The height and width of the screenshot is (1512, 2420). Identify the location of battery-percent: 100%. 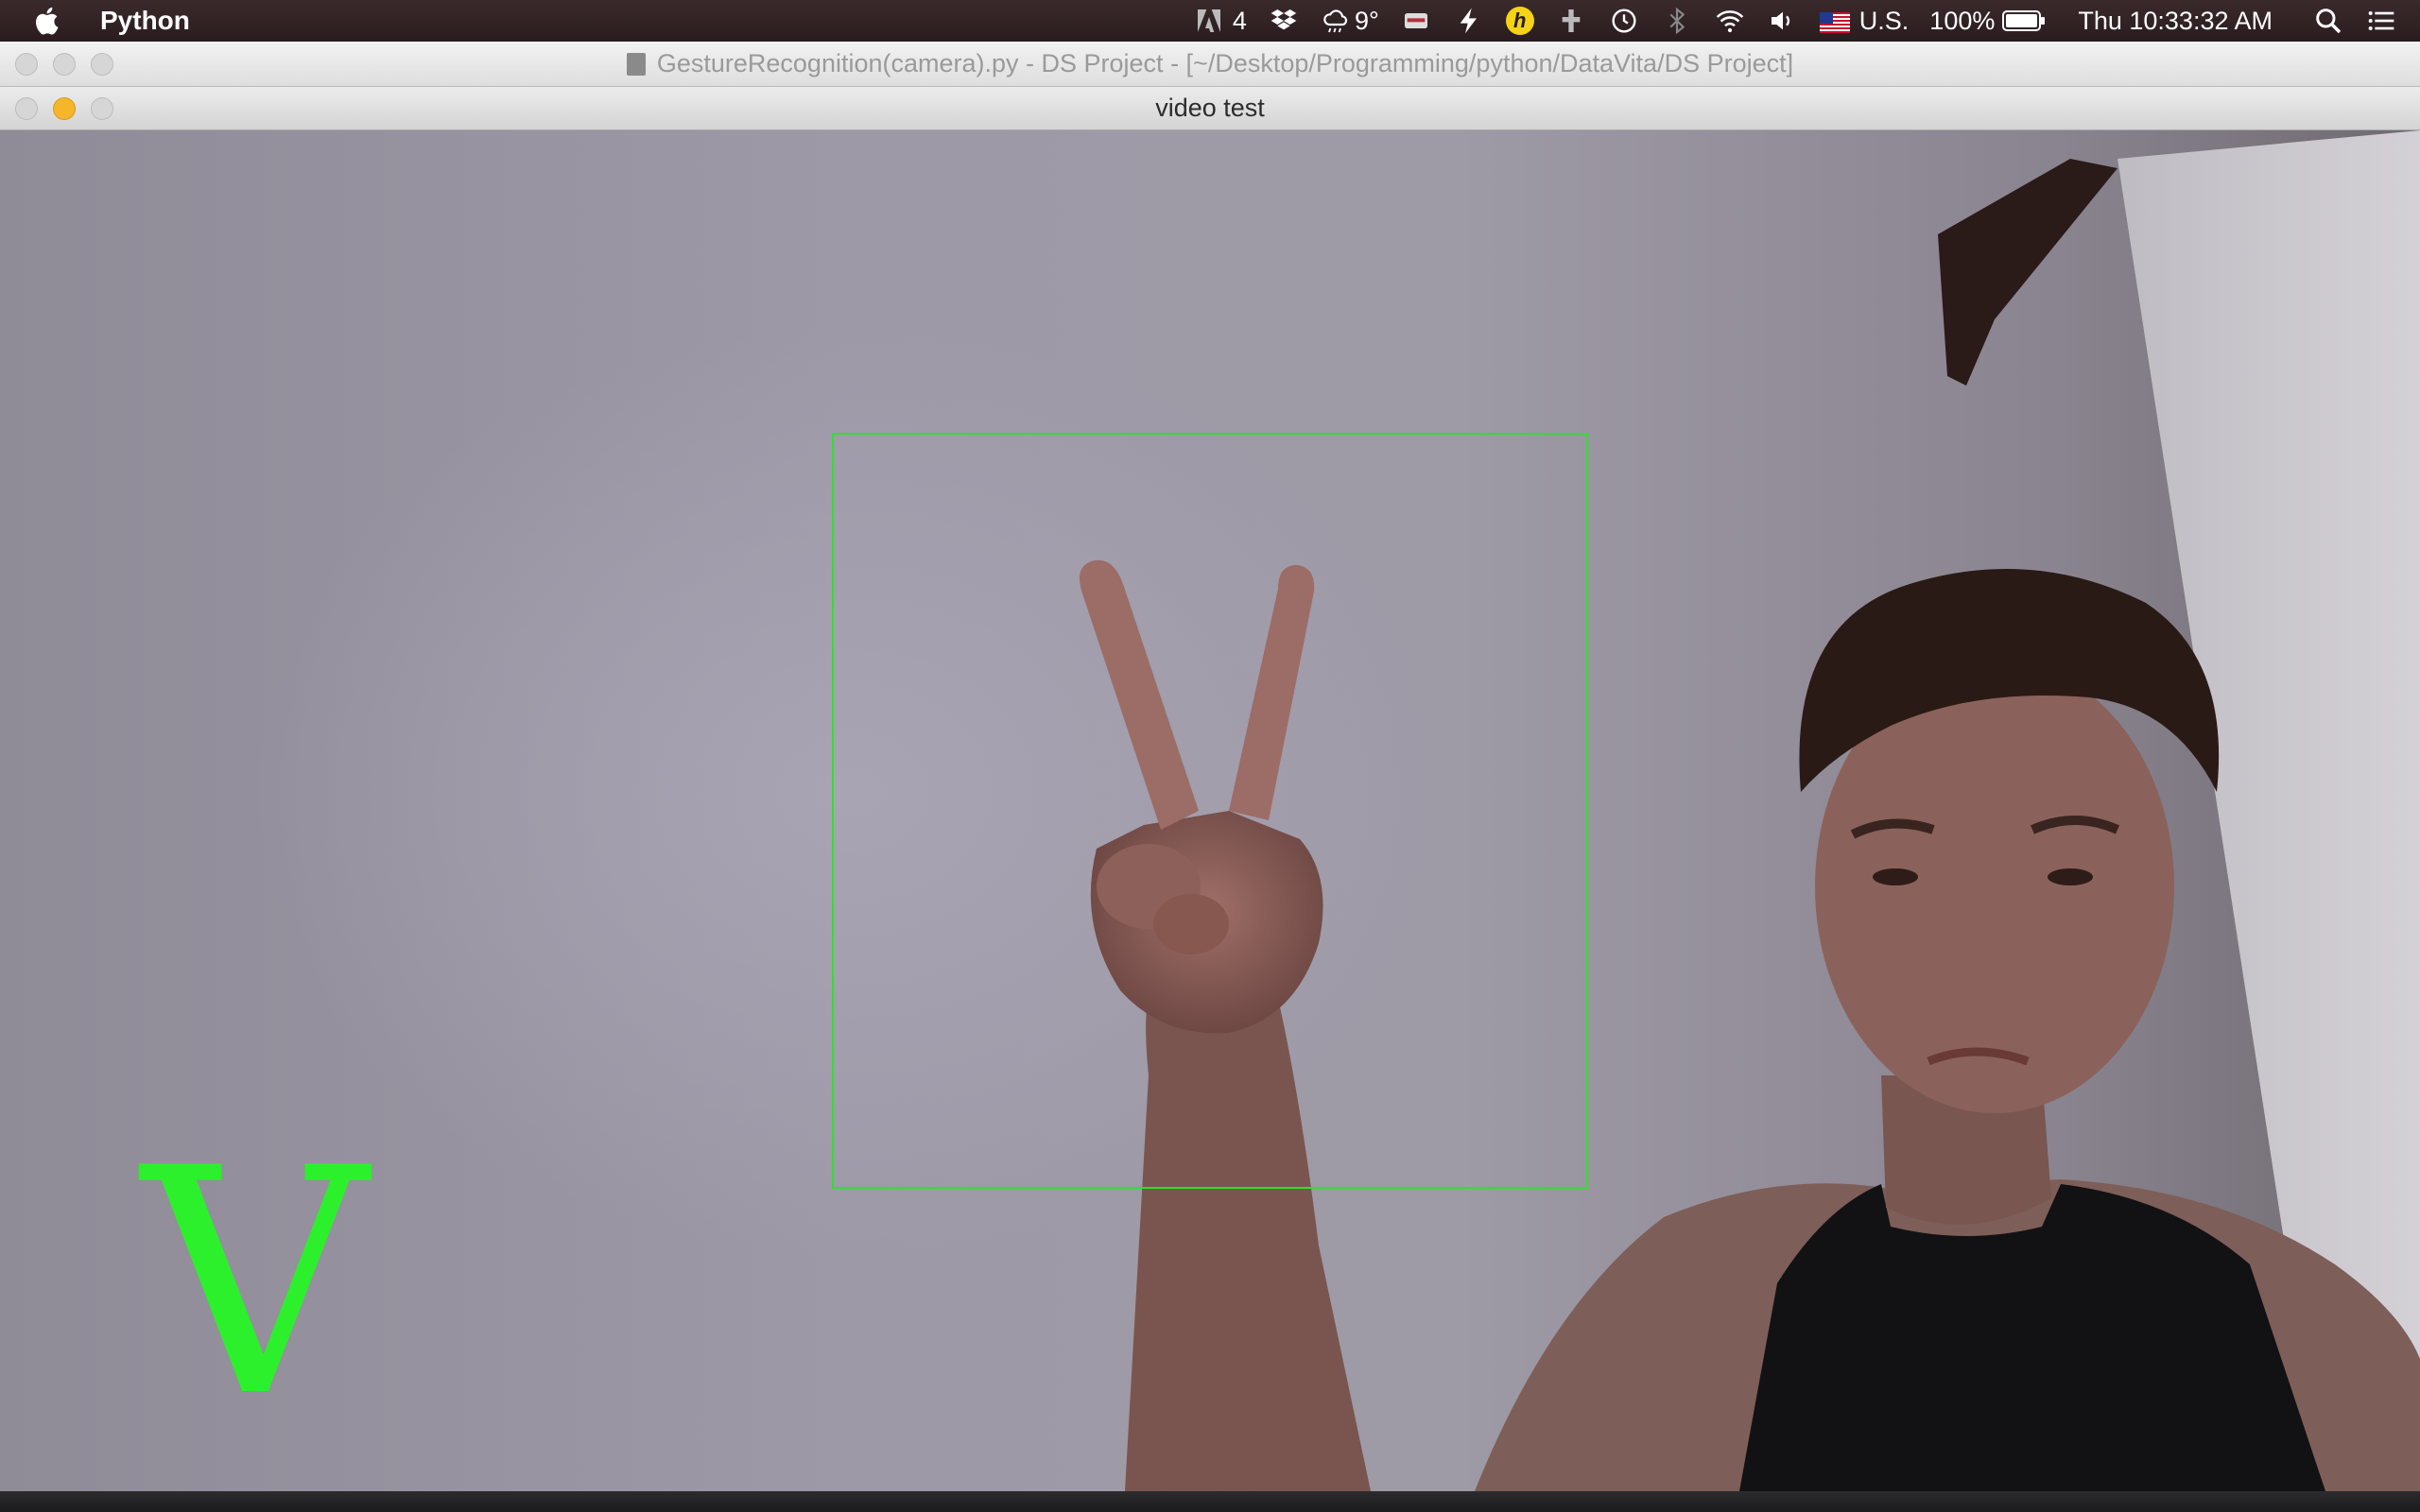
(1962, 21).